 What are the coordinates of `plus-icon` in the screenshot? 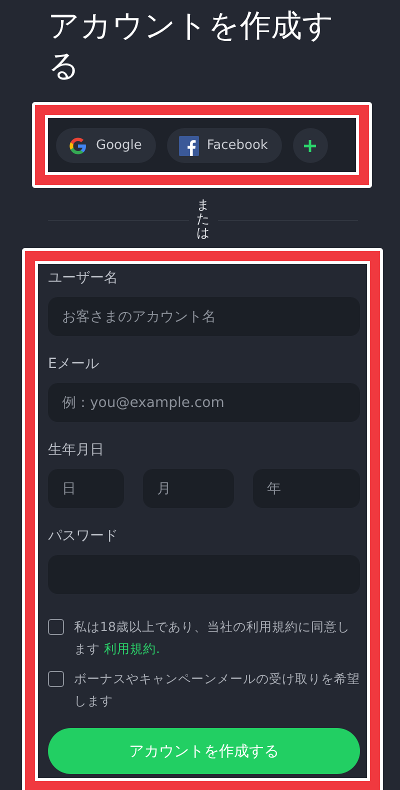 It's located at (310, 145).